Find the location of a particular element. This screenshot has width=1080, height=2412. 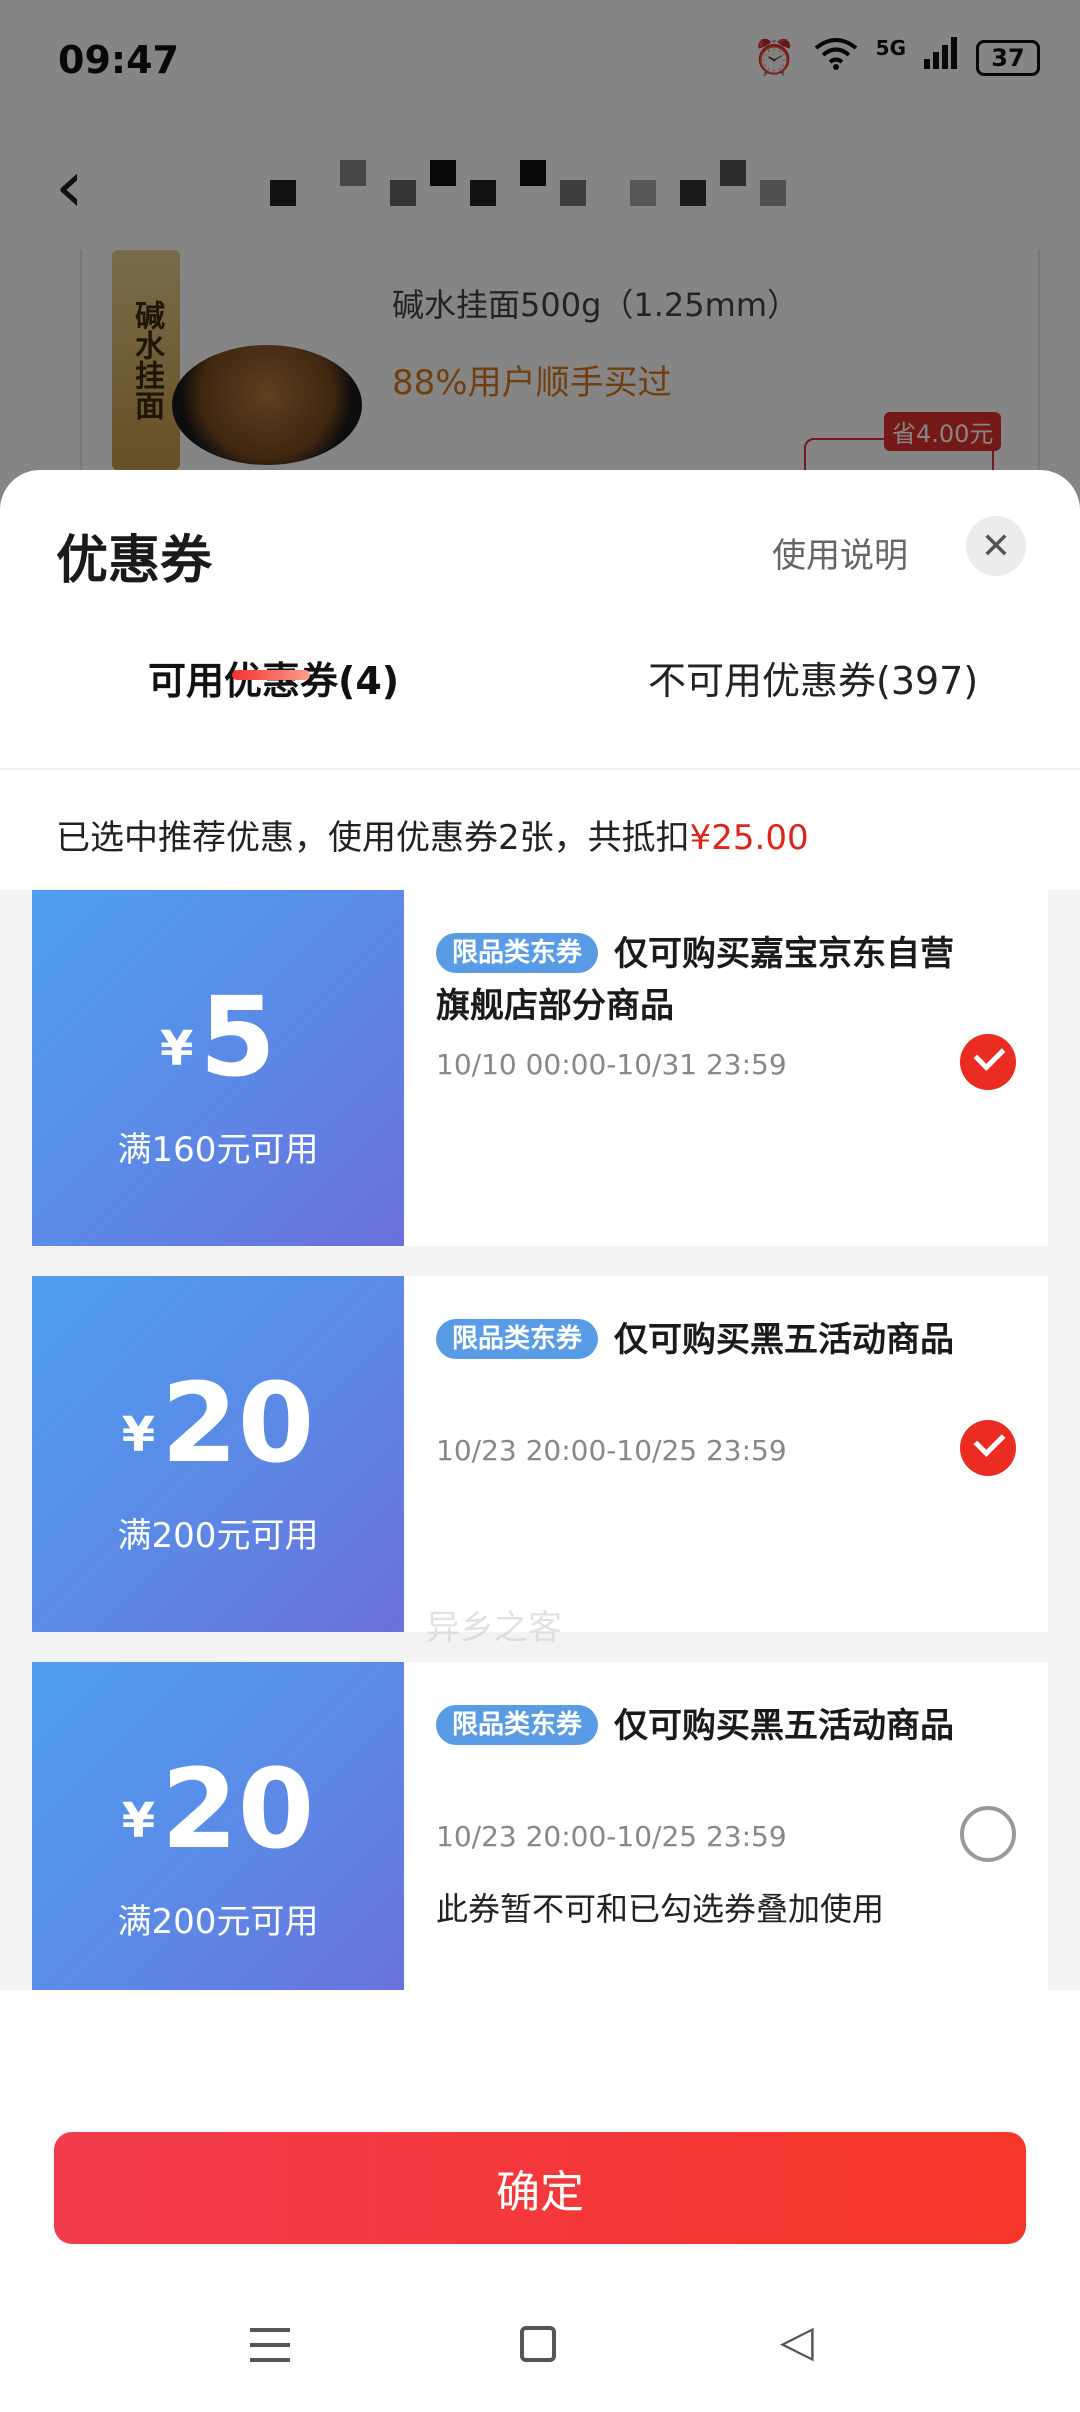

coupon-condition: 满160元可用 is located at coordinates (218, 1150).